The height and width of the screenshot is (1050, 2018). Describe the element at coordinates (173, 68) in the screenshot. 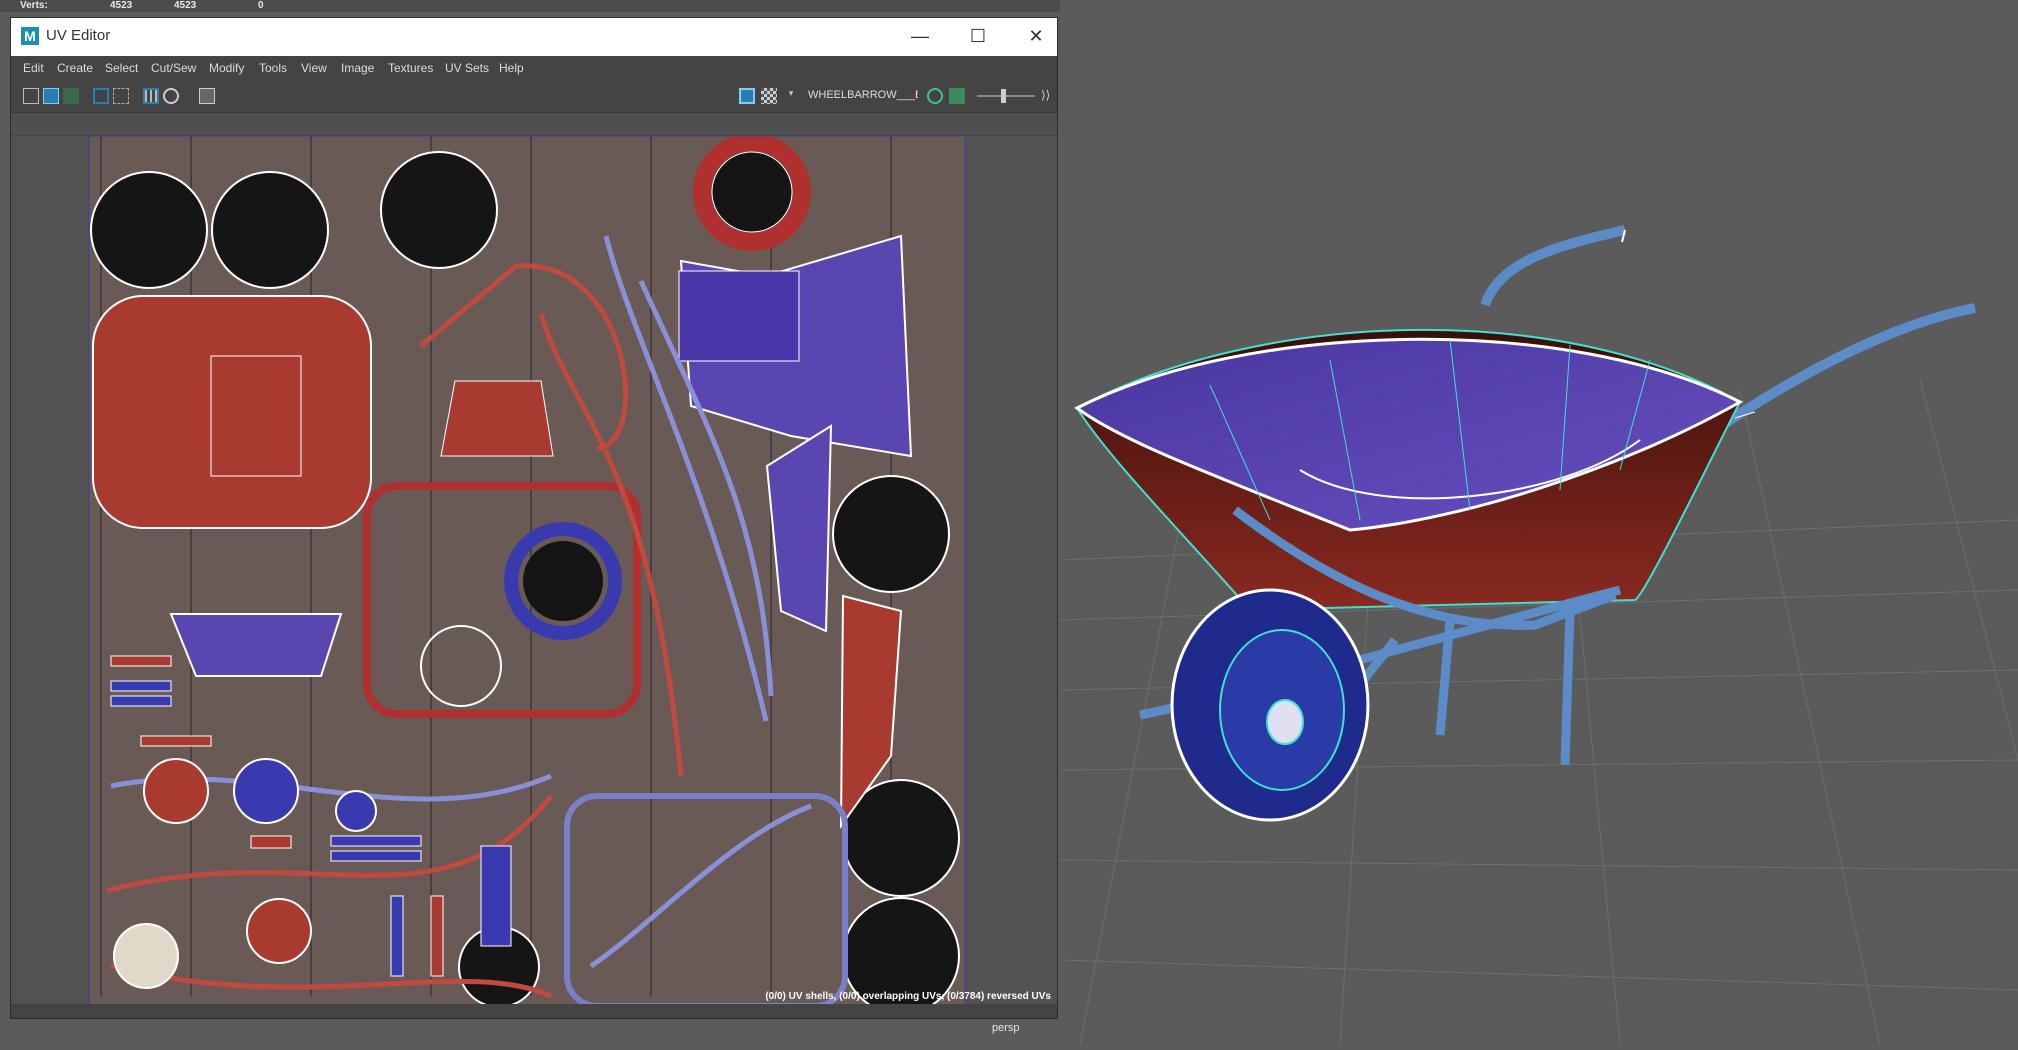

I see `menu-cut-sew: Cut/Sew` at that location.